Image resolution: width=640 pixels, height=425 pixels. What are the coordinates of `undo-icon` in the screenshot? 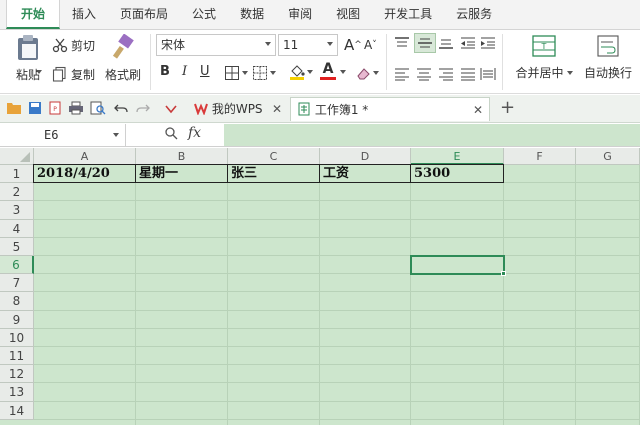 It's located at (121, 108).